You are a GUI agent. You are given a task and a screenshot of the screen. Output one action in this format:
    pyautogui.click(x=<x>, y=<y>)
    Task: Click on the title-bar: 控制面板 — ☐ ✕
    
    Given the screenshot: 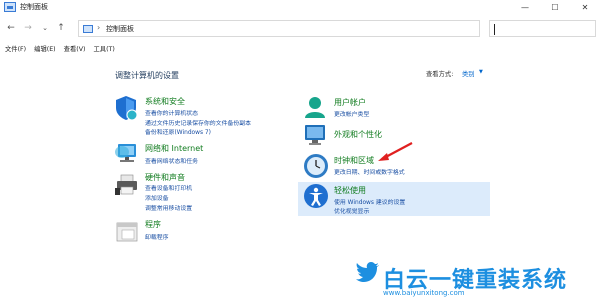 What is the action you would take?
    pyautogui.click(x=300, y=7)
    